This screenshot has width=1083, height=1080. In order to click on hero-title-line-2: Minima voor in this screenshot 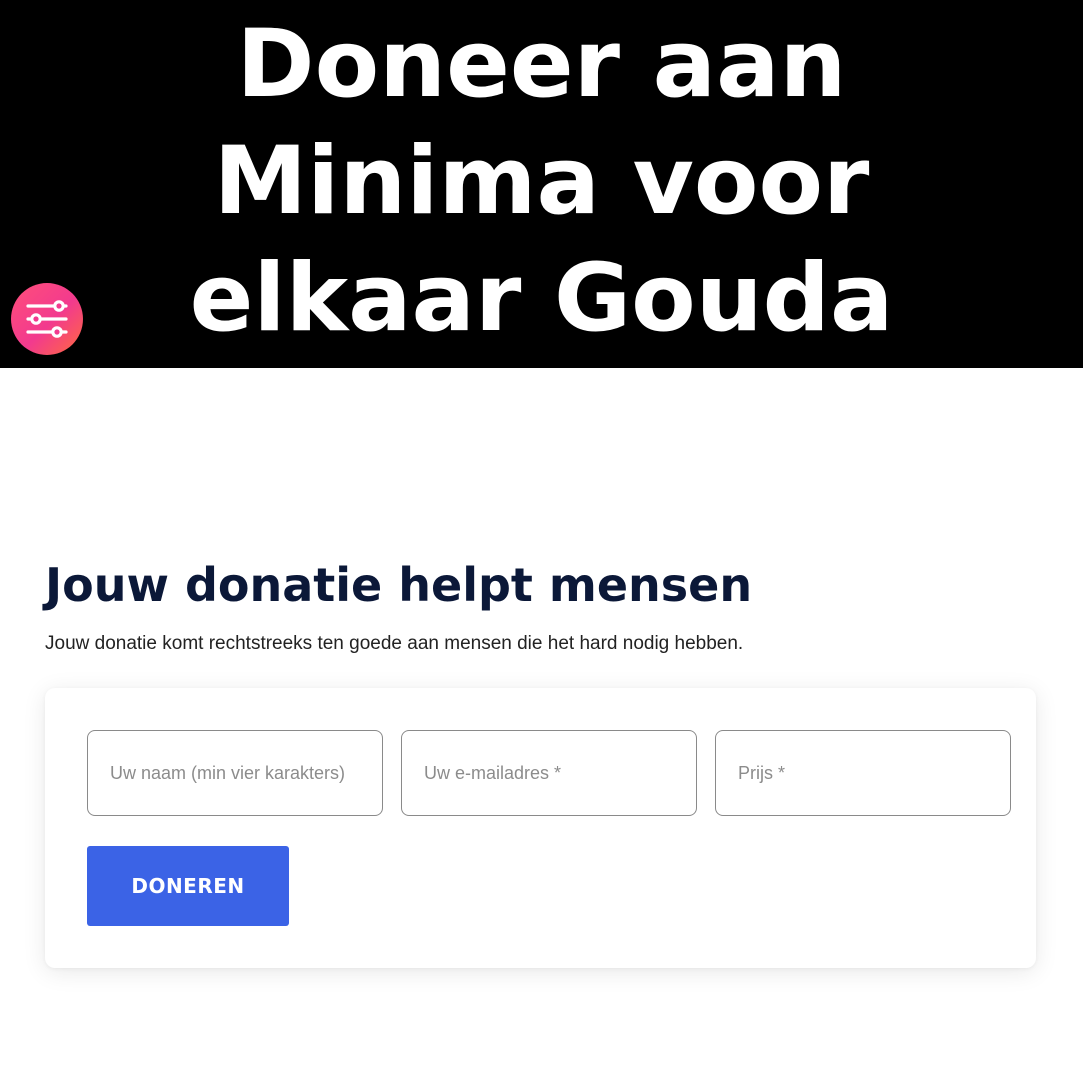, I will do `click(541, 181)`.